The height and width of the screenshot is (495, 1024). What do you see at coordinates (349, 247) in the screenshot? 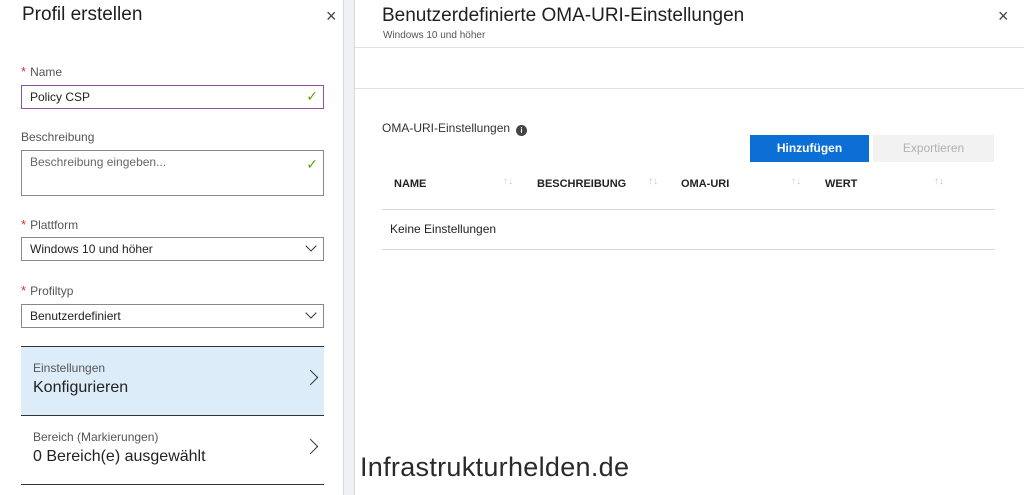
I see `blade-separator` at bounding box center [349, 247].